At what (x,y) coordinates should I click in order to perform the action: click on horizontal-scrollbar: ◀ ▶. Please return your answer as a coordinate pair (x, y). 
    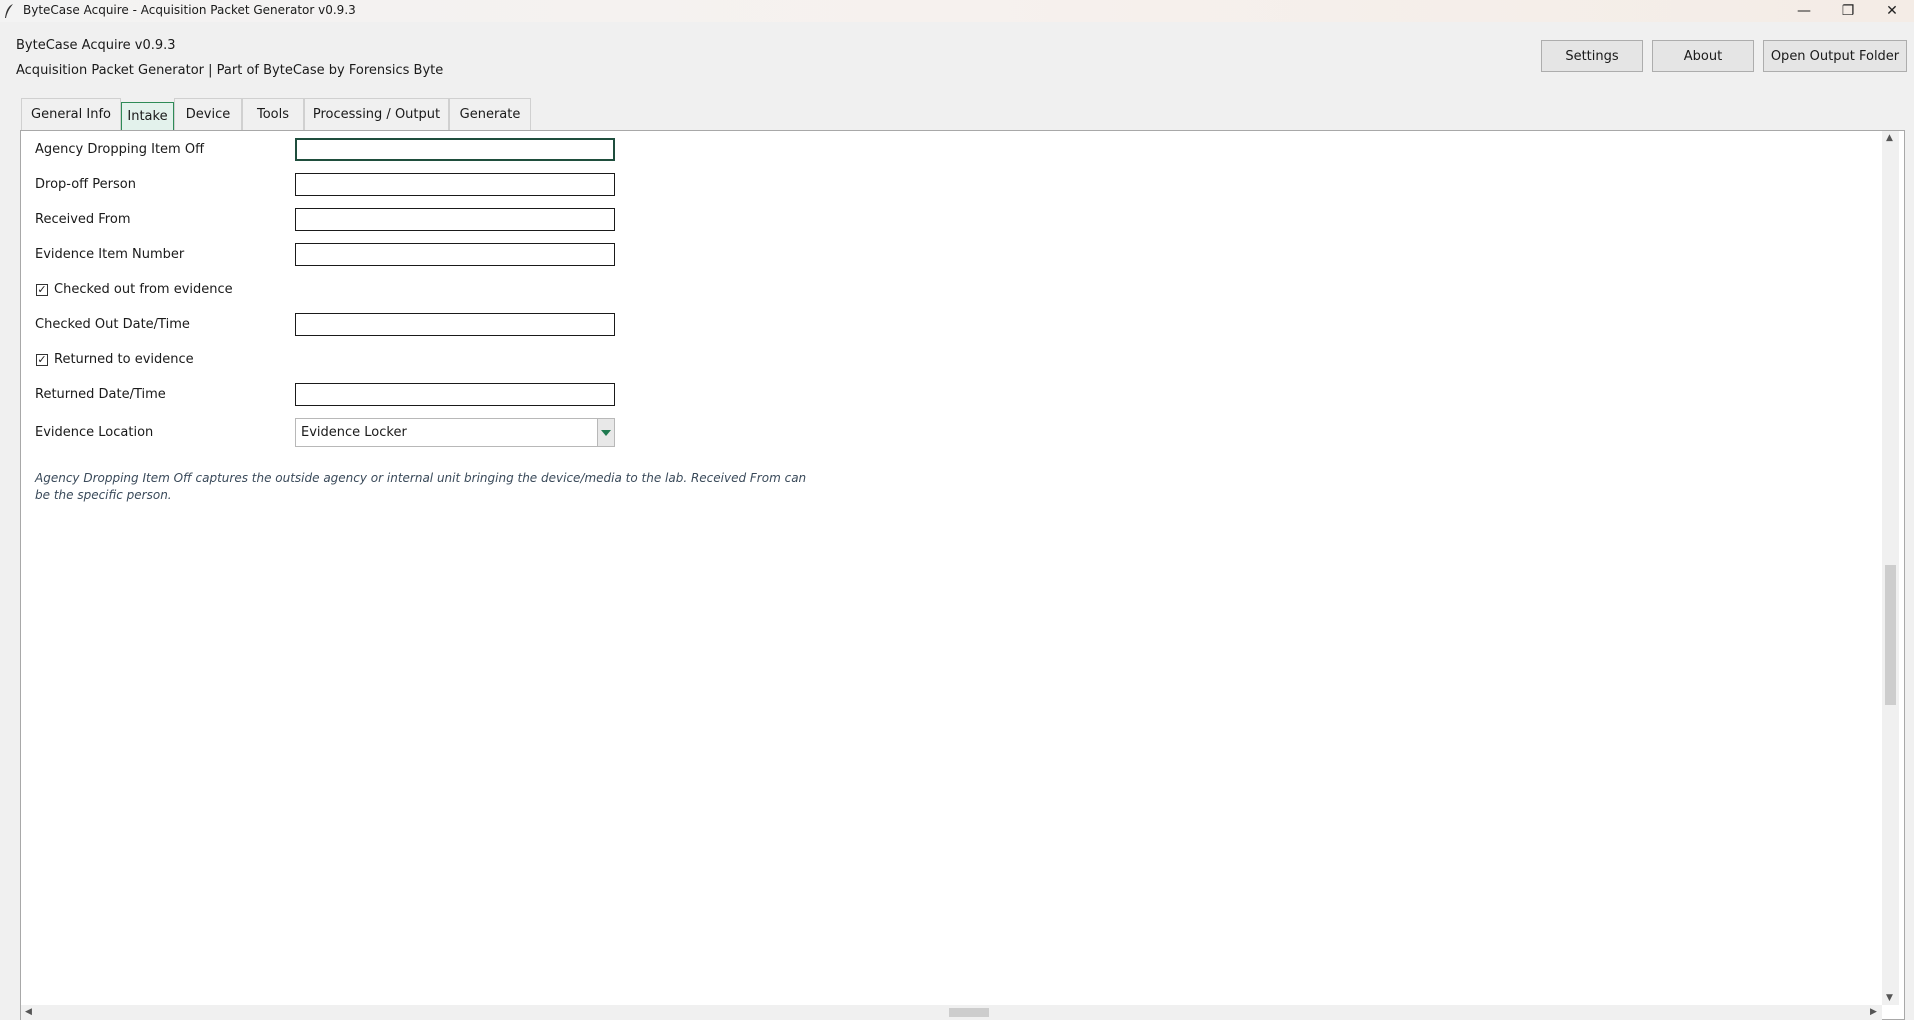
    Looking at the image, I should click on (951, 1012).